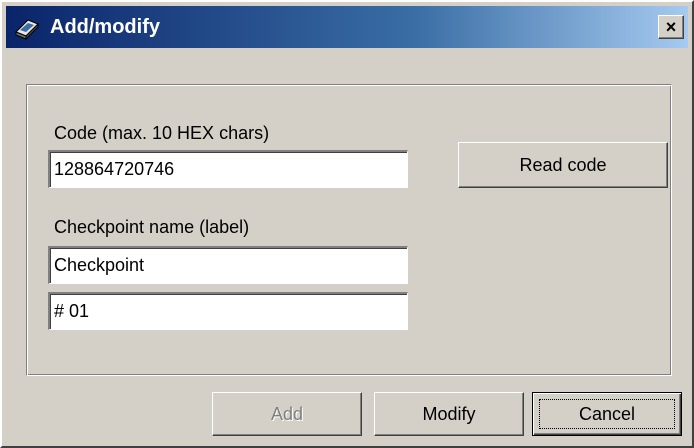 The height and width of the screenshot is (448, 694). What do you see at coordinates (27, 27) in the screenshot?
I see `book-icon` at bounding box center [27, 27].